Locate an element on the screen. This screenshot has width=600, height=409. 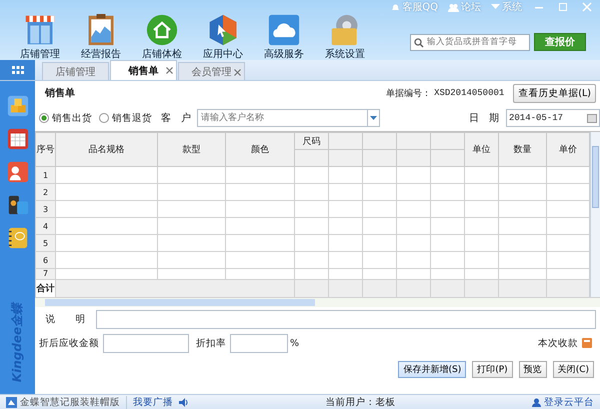
history-button: 查看历史单据(L) is located at coordinates (554, 93).